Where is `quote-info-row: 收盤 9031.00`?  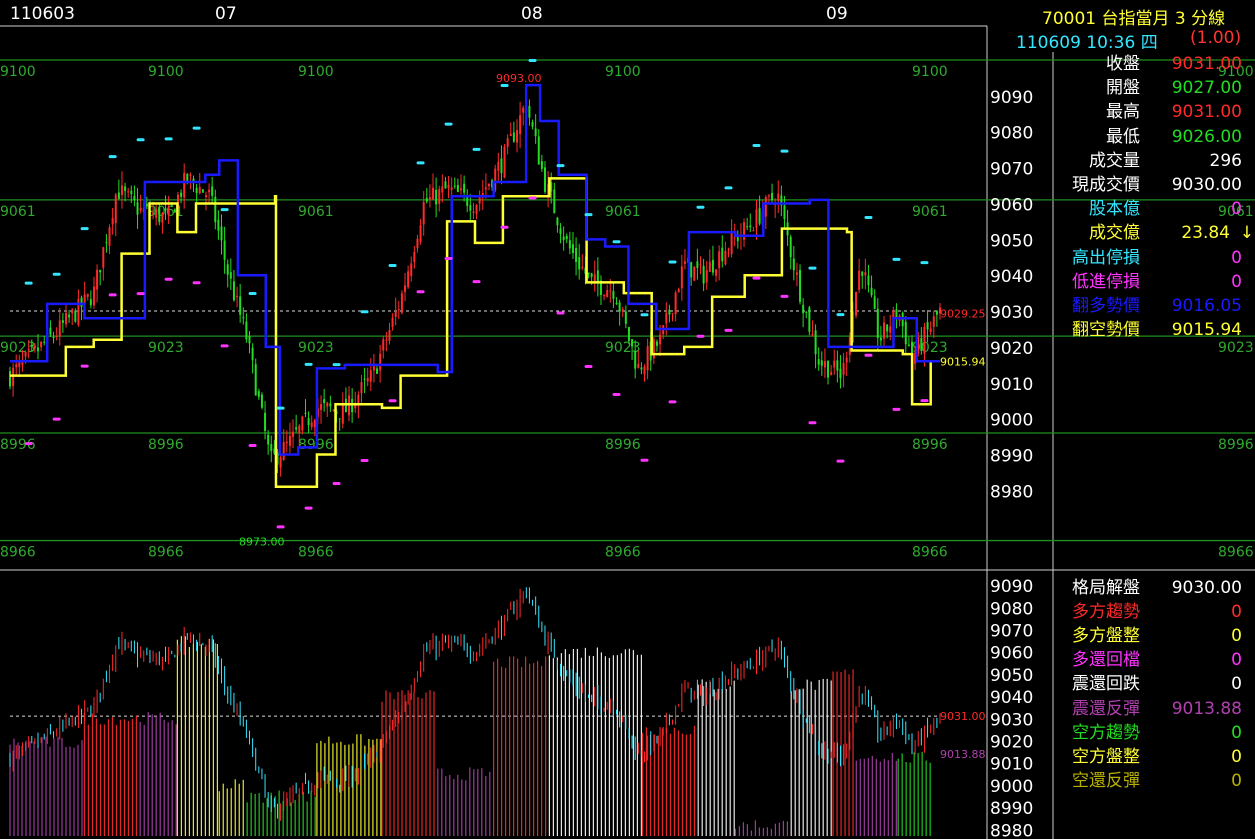 quote-info-row: 收盤 9031.00 is located at coordinates (1155, 64).